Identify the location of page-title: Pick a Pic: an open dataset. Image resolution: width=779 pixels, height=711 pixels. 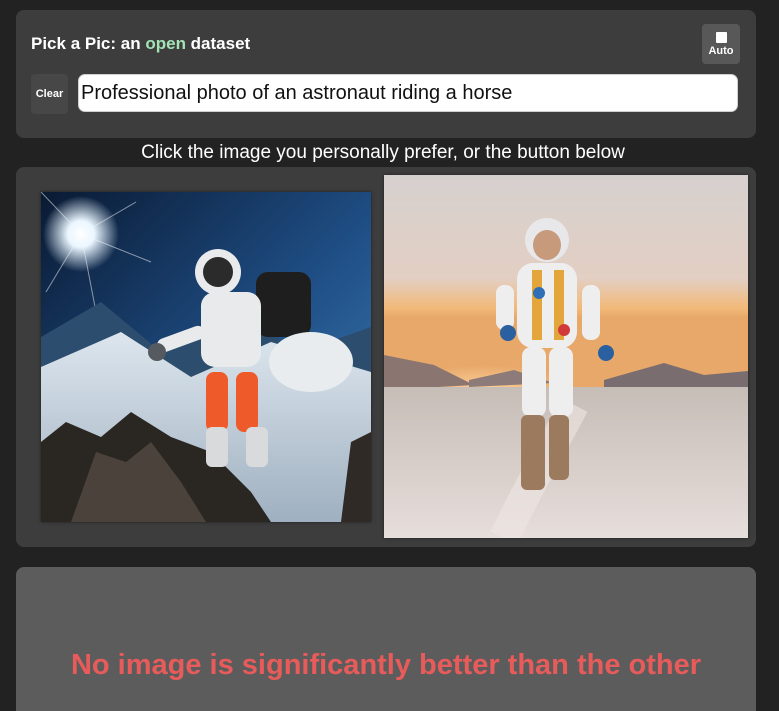
(140, 44).